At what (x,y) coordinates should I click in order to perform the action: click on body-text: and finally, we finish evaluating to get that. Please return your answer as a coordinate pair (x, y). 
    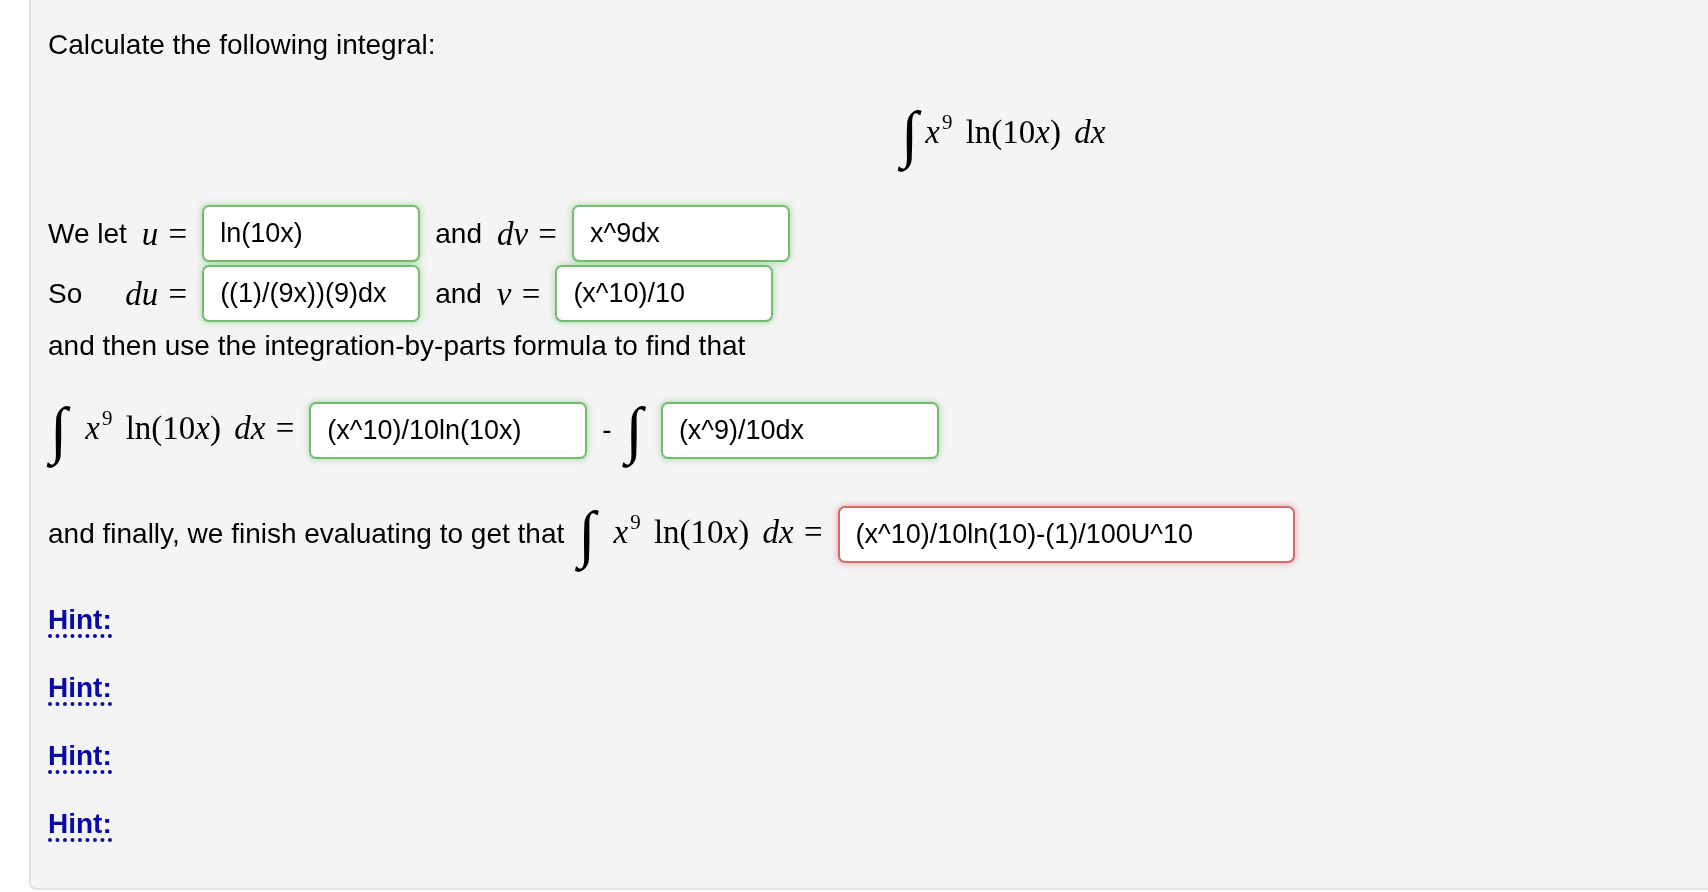
    Looking at the image, I should click on (306, 534).